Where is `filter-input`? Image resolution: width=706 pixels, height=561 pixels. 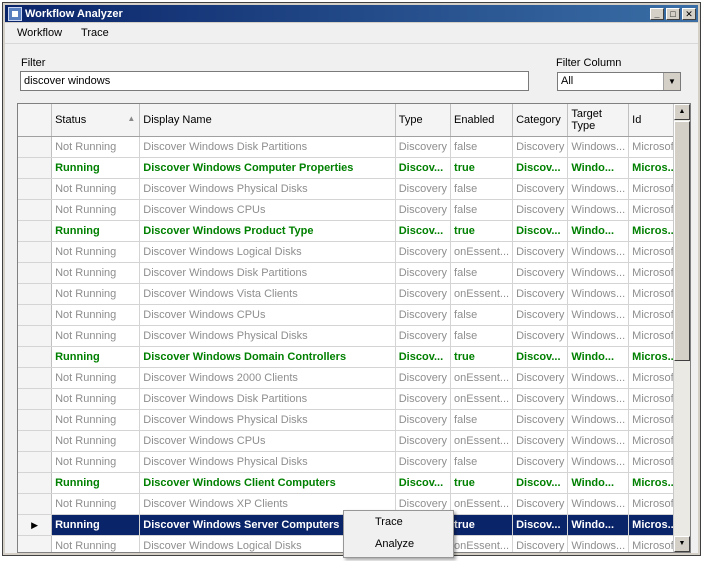
filter-input is located at coordinates (274, 81).